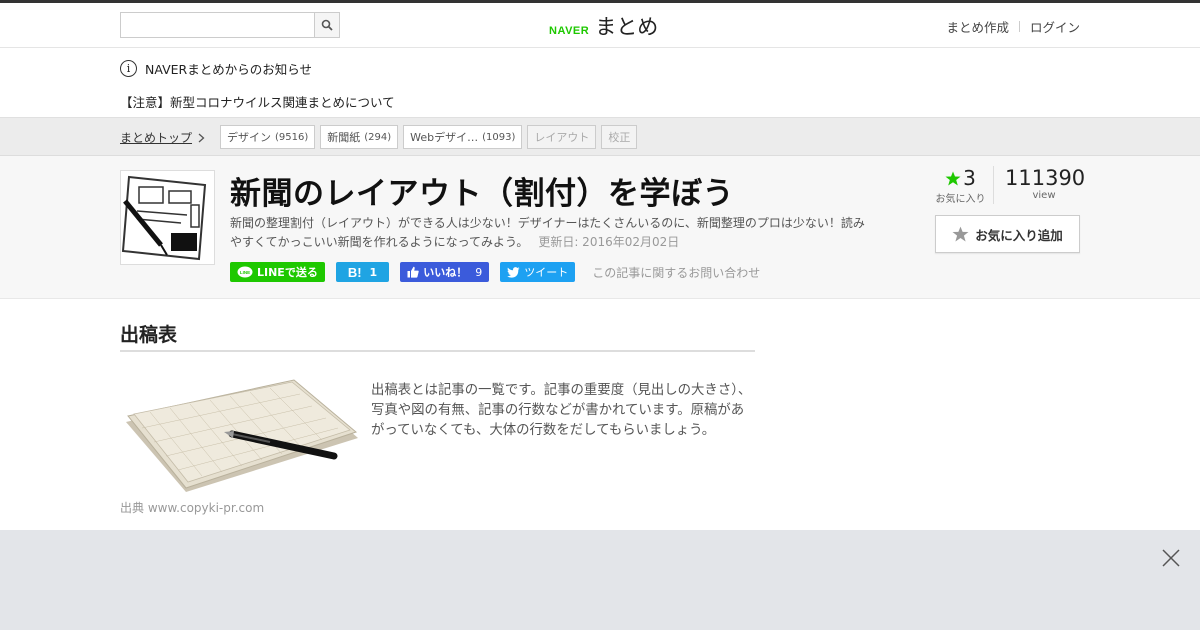 This screenshot has width=1200, height=630. What do you see at coordinates (676, 272) in the screenshot?
I see `contact-link: この記事に関するお問い合わせ` at bounding box center [676, 272].